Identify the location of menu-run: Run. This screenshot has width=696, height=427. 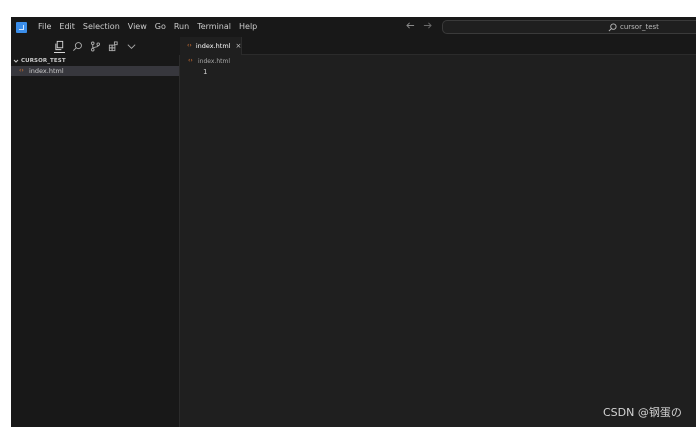
(181, 27).